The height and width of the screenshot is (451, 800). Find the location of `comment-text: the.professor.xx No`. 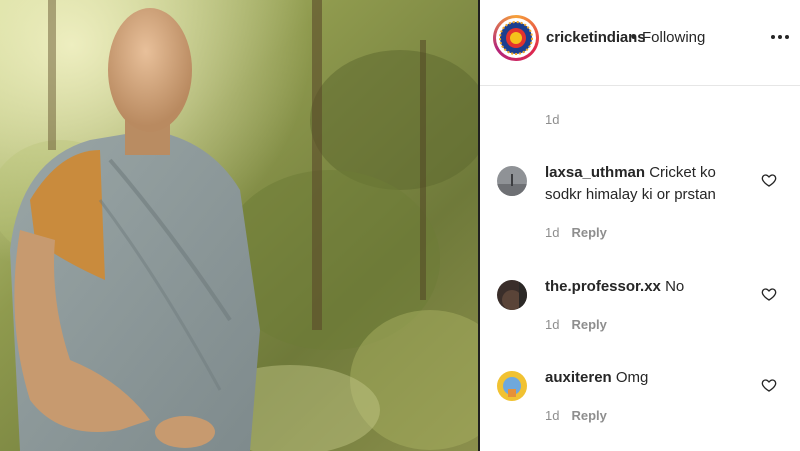

comment-text: the.professor.xx No is located at coordinates (645, 287).